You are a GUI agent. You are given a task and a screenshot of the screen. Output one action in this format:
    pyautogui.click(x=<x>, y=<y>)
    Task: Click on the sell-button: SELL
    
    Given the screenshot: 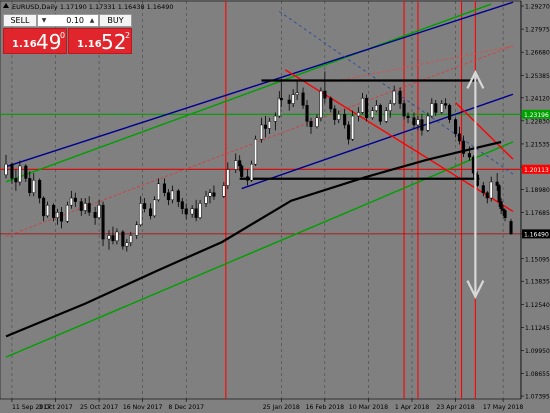 What is the action you would take?
    pyautogui.click(x=20, y=20)
    